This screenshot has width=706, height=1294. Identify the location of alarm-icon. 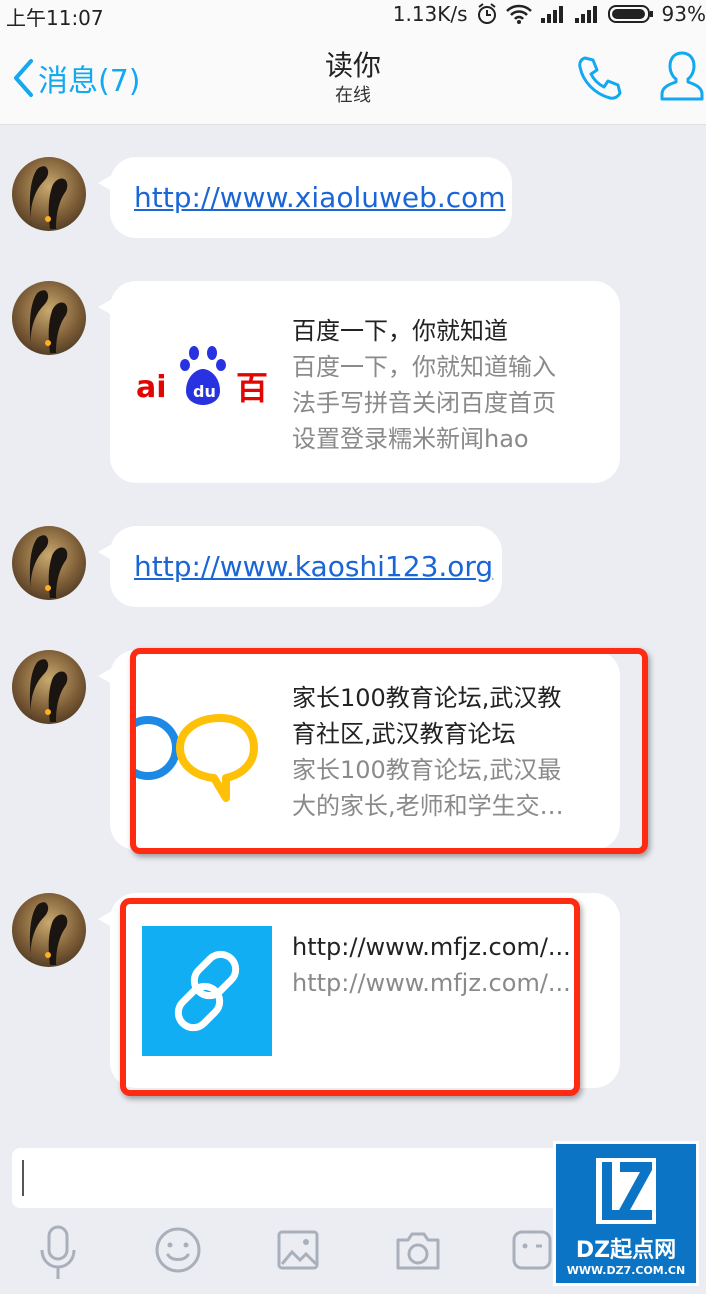
(487, 14).